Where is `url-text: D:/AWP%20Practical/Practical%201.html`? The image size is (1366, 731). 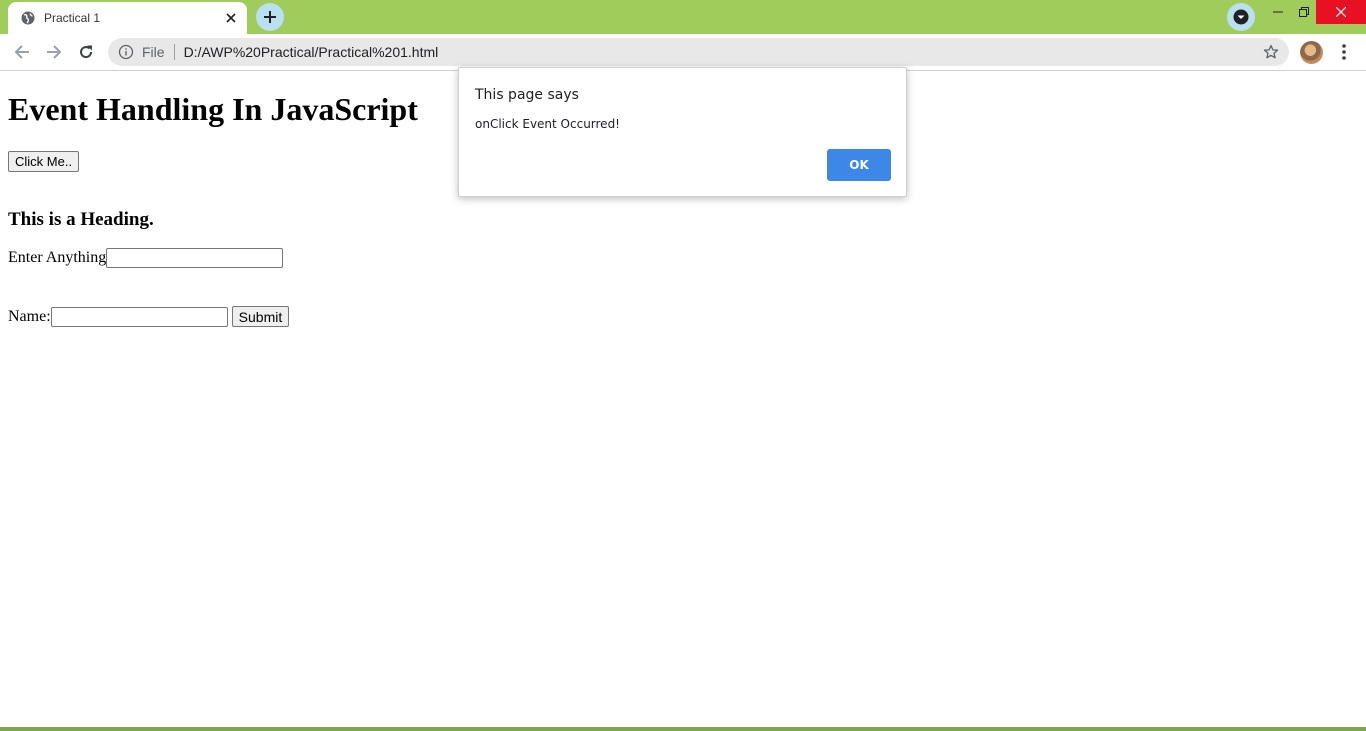 url-text: D:/AWP%20Practical/Practical%201.html is located at coordinates (722, 52).